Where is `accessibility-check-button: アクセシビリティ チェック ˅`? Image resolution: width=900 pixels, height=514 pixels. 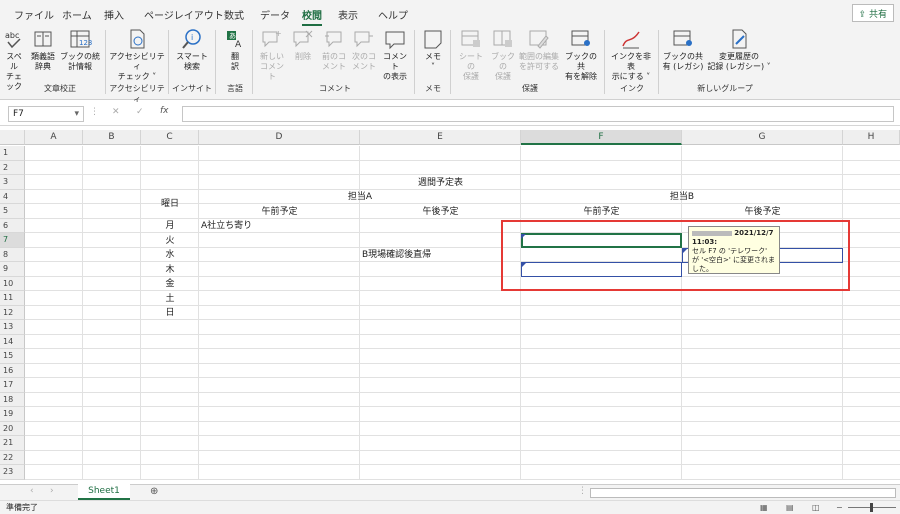 accessibility-check-button: アクセシビリティ チェック ˅ is located at coordinates (137, 55).